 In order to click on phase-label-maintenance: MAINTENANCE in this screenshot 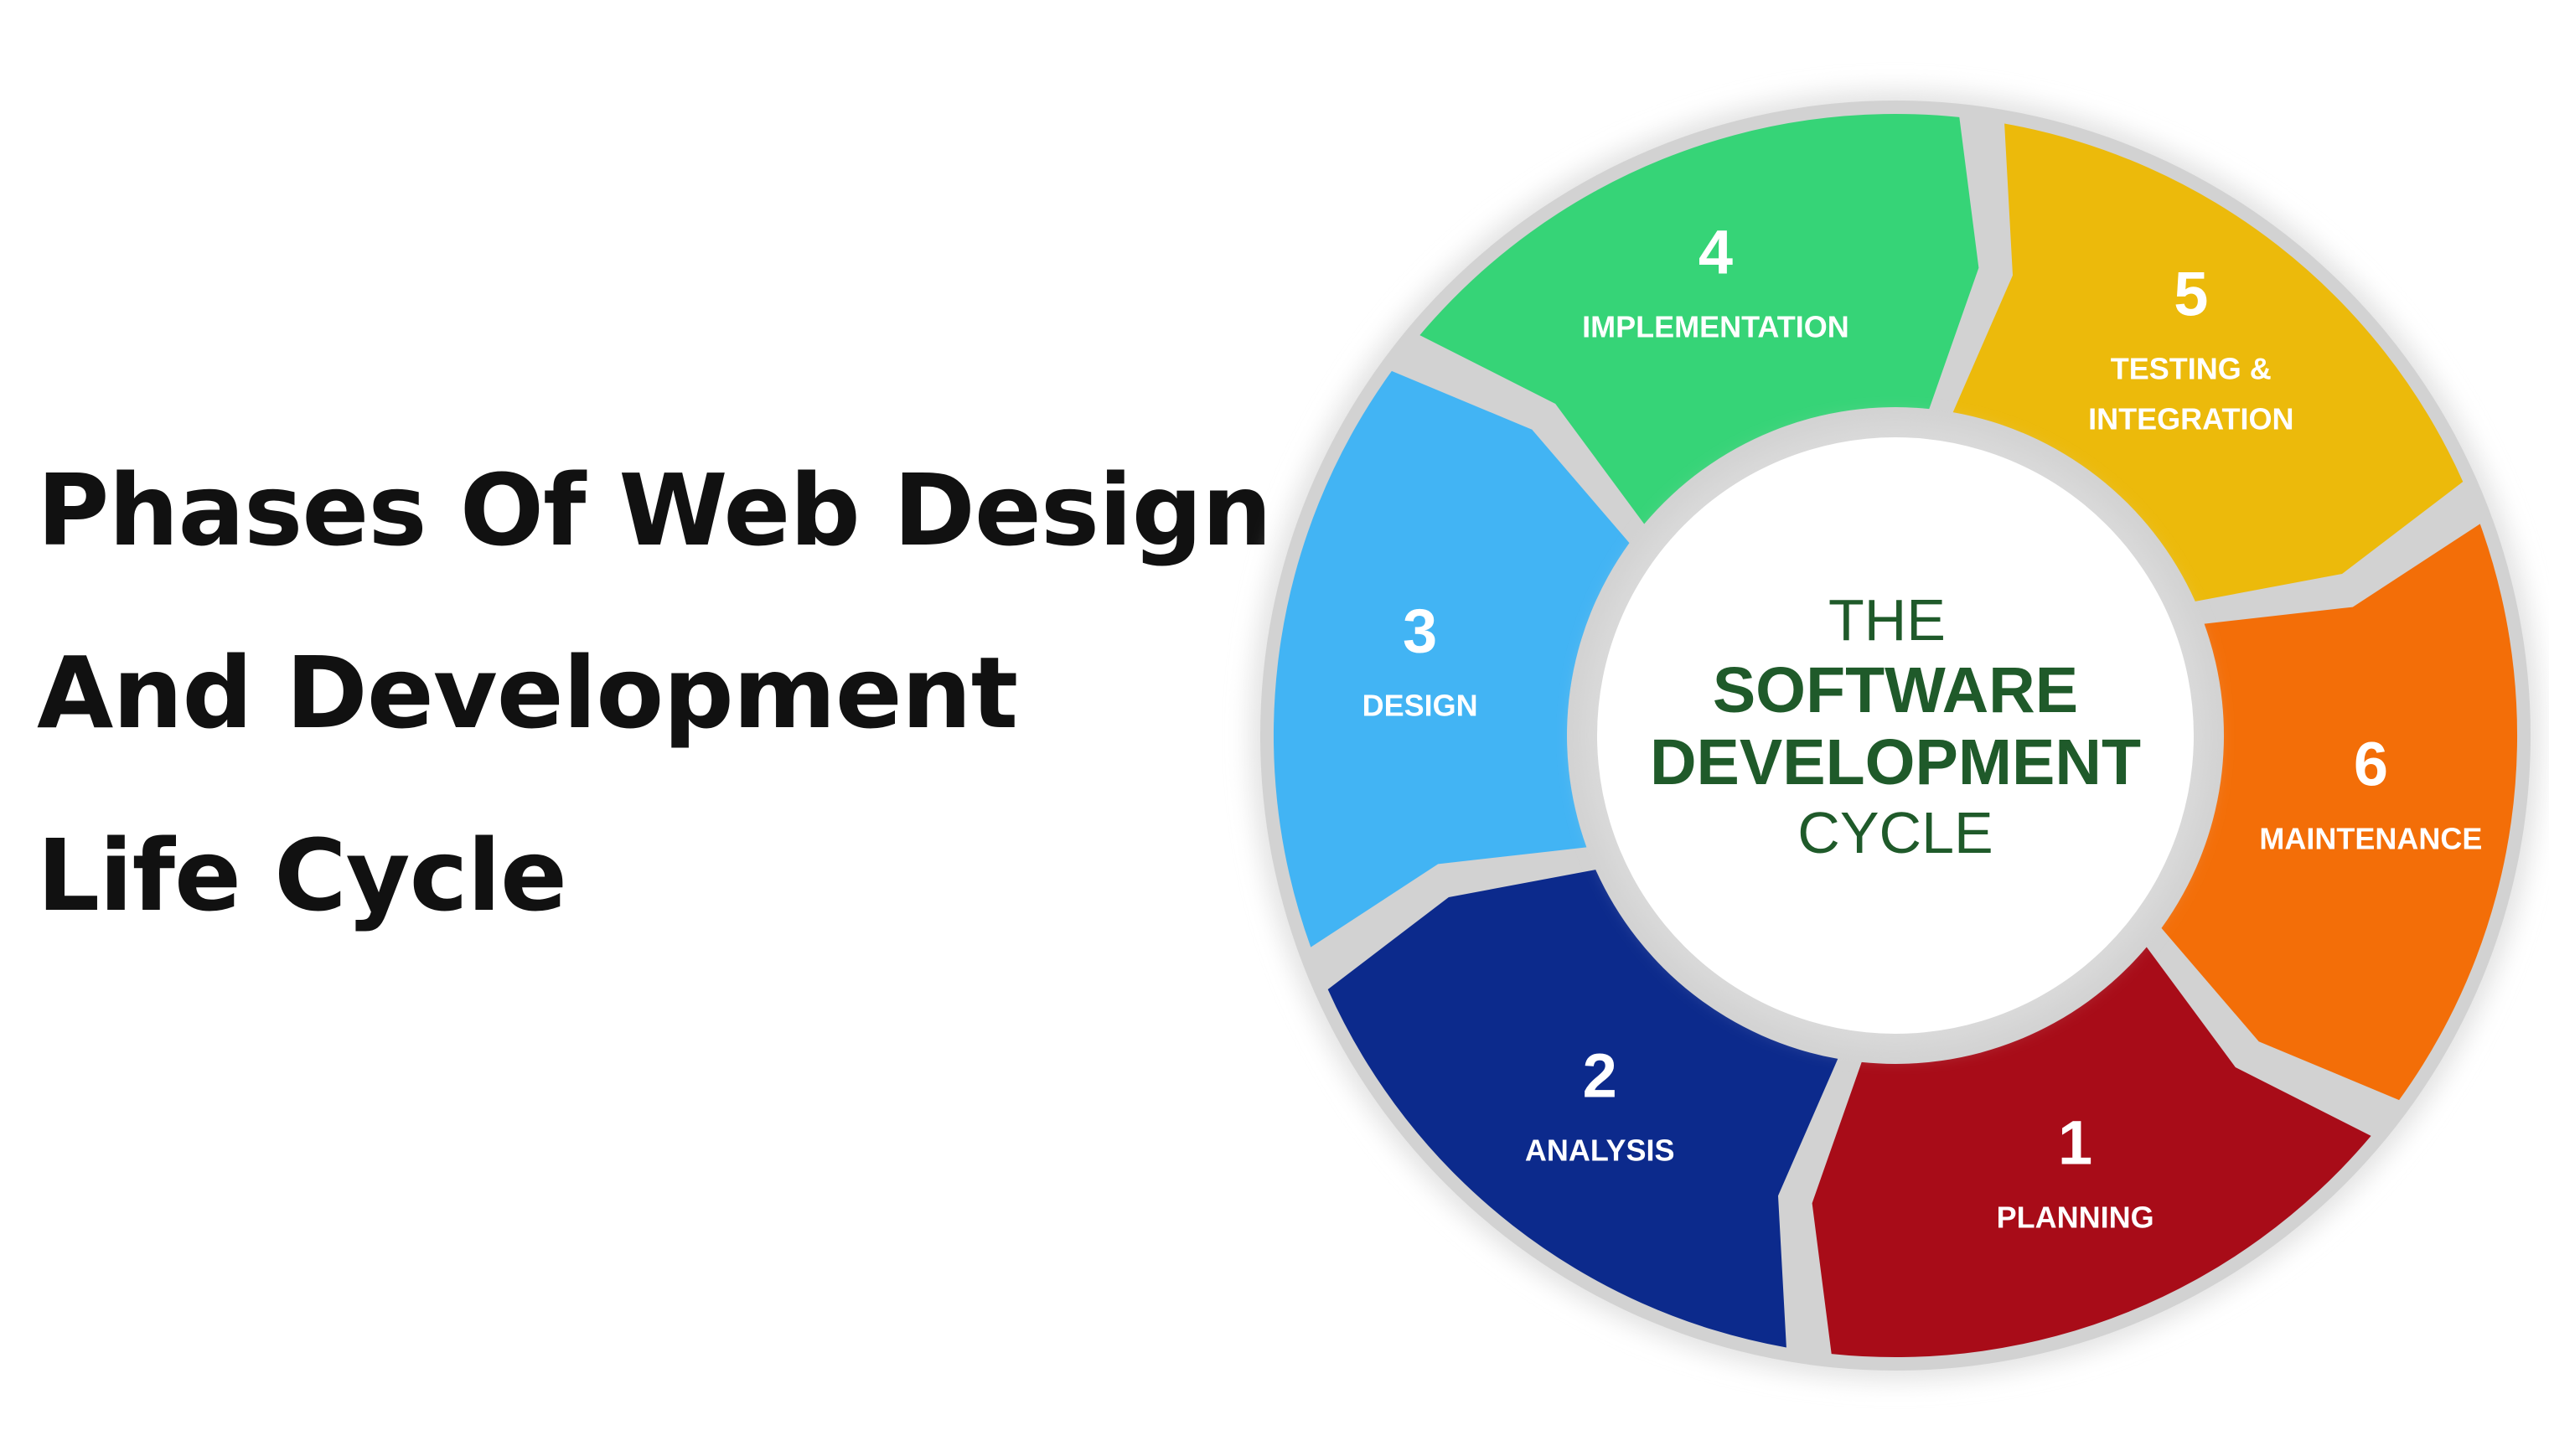, I will do `click(2370, 839)`.